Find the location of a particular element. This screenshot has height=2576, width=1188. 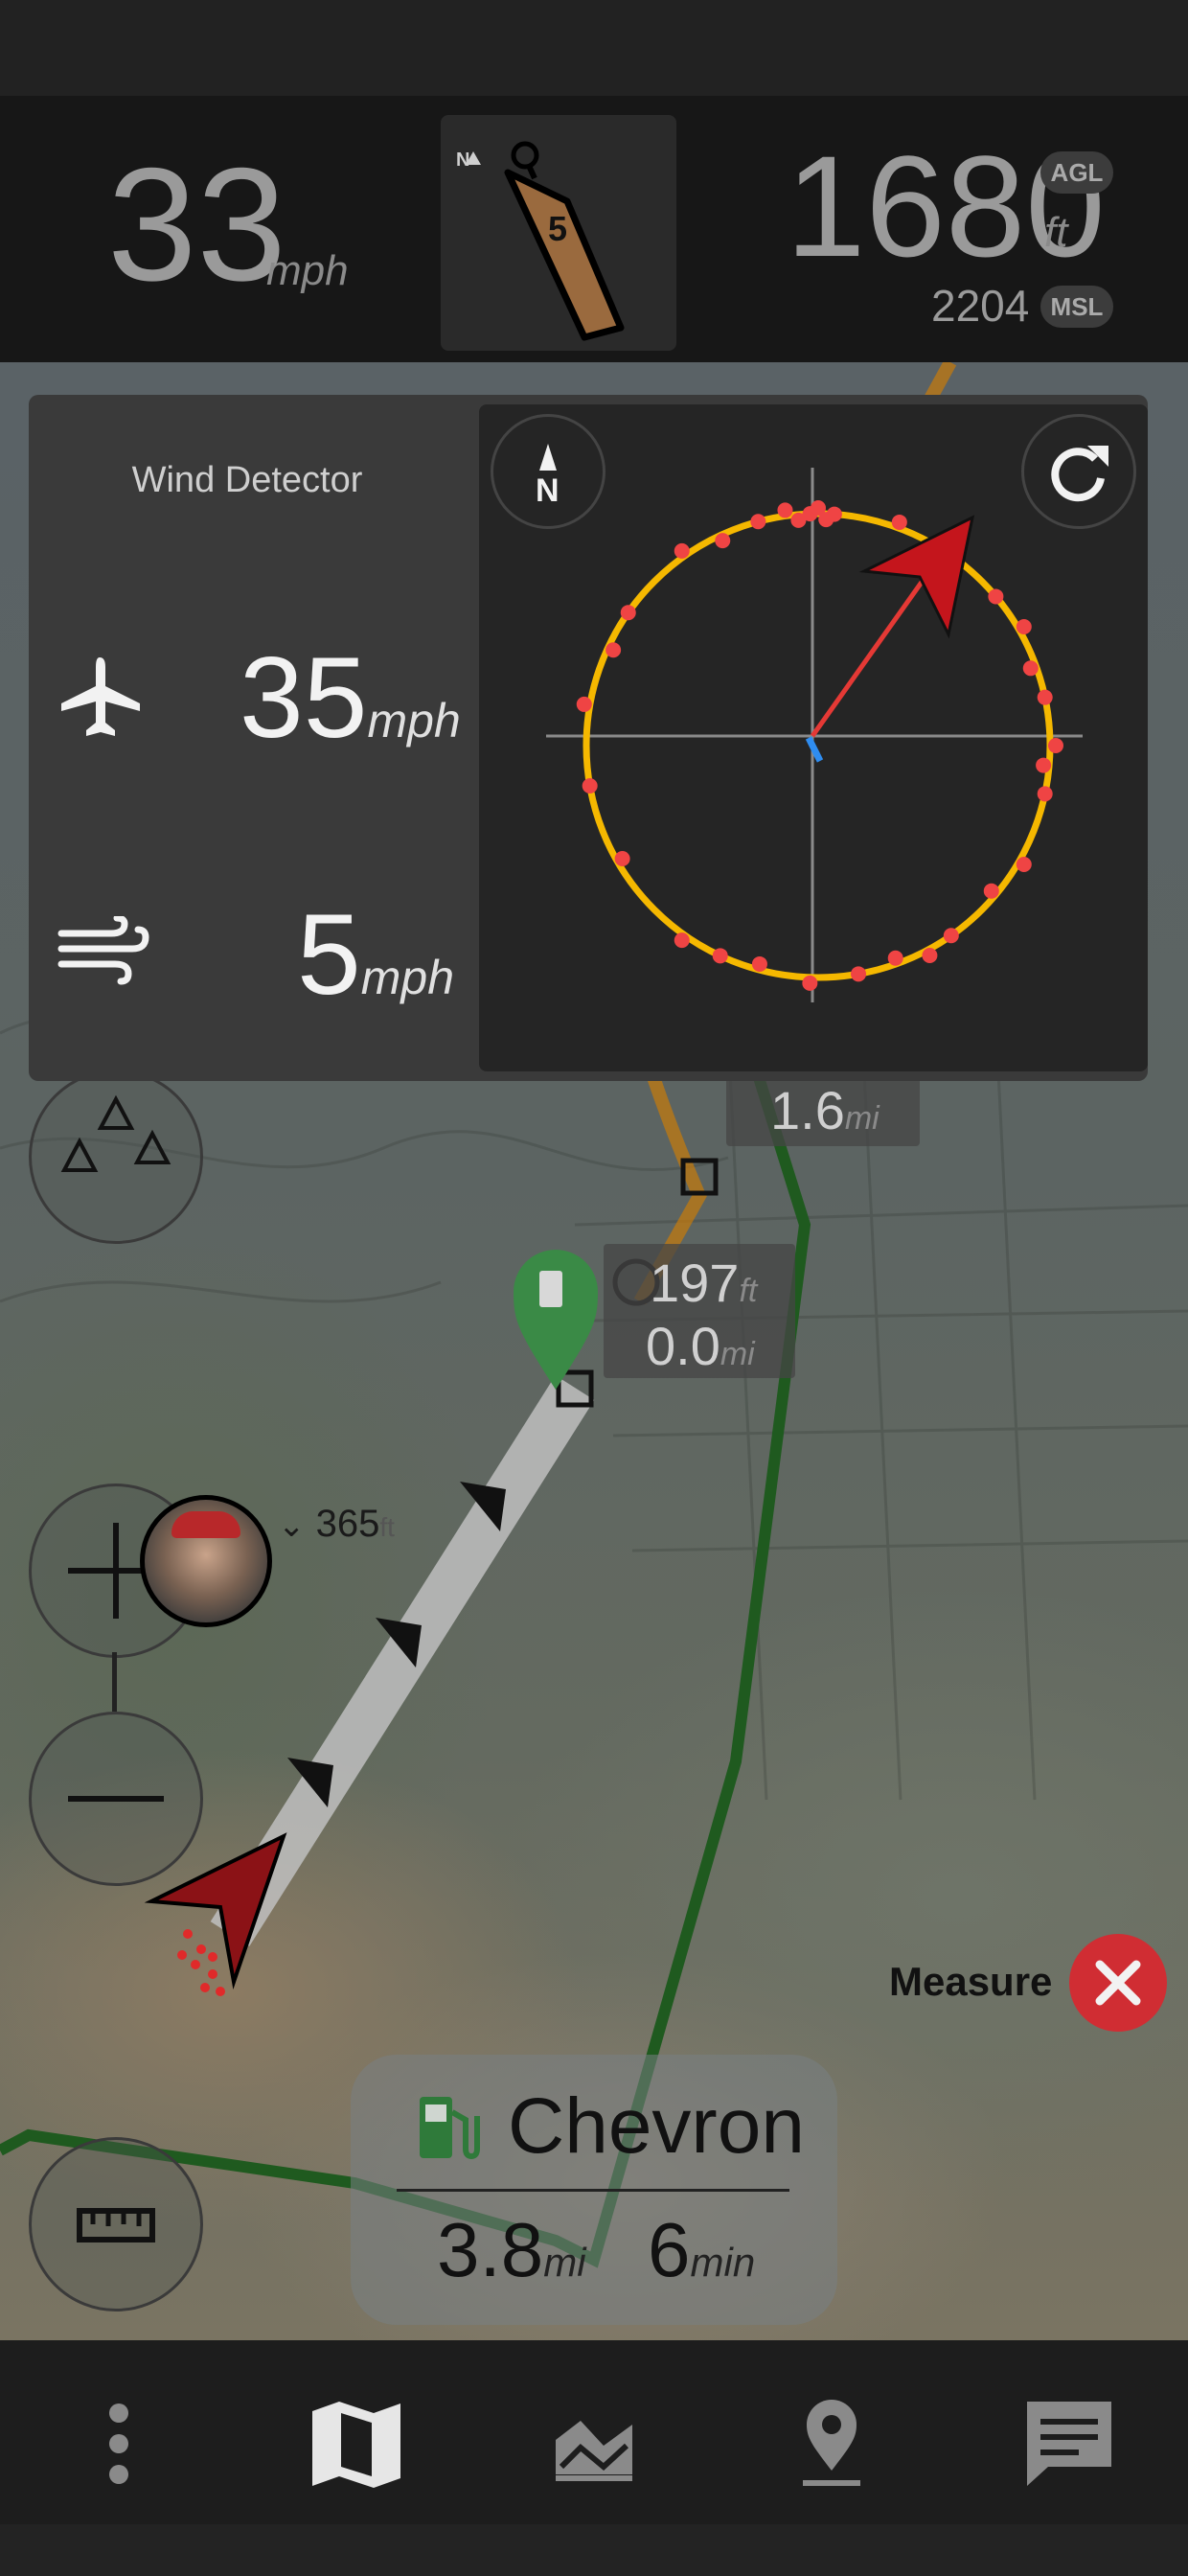

measure-close-button is located at coordinates (1118, 1983).